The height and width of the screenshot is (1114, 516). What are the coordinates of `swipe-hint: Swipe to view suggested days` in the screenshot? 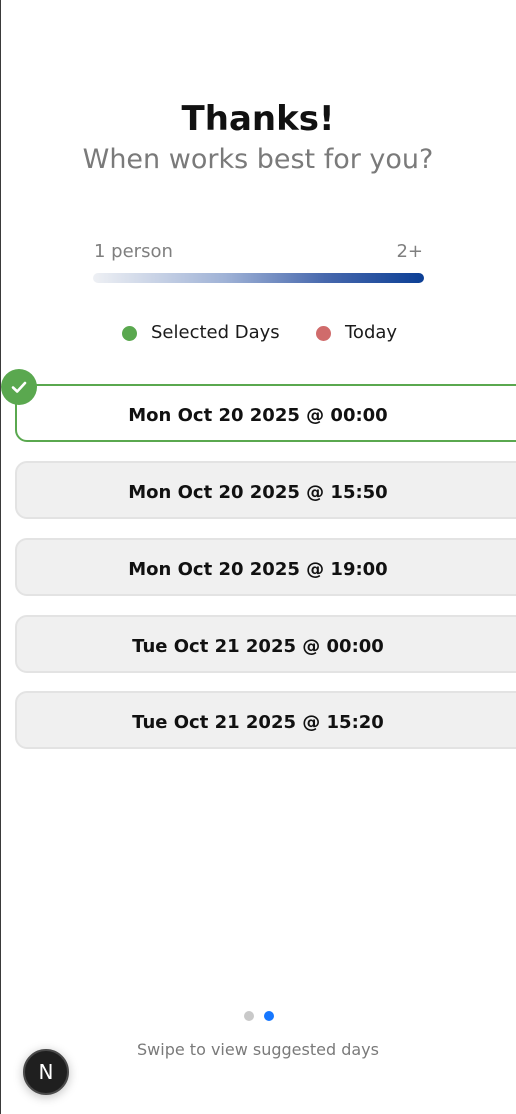 It's located at (258, 1049).